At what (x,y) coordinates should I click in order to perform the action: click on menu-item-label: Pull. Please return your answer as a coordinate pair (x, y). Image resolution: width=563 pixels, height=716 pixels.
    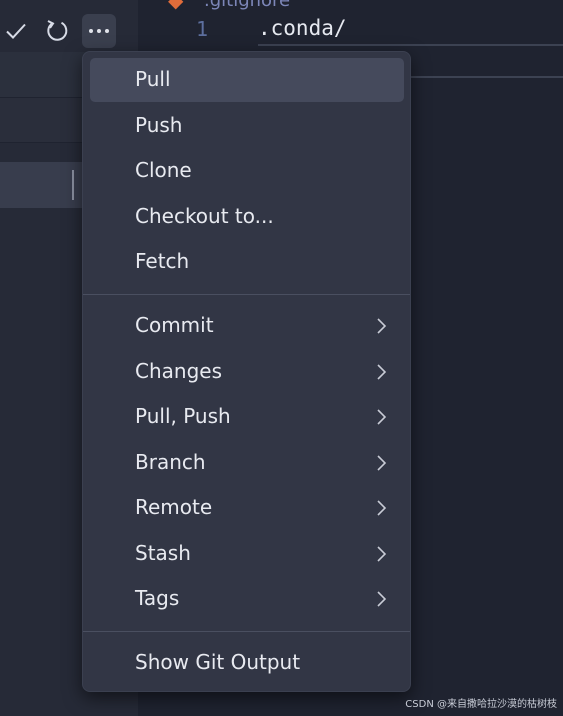
    Looking at the image, I should click on (153, 79).